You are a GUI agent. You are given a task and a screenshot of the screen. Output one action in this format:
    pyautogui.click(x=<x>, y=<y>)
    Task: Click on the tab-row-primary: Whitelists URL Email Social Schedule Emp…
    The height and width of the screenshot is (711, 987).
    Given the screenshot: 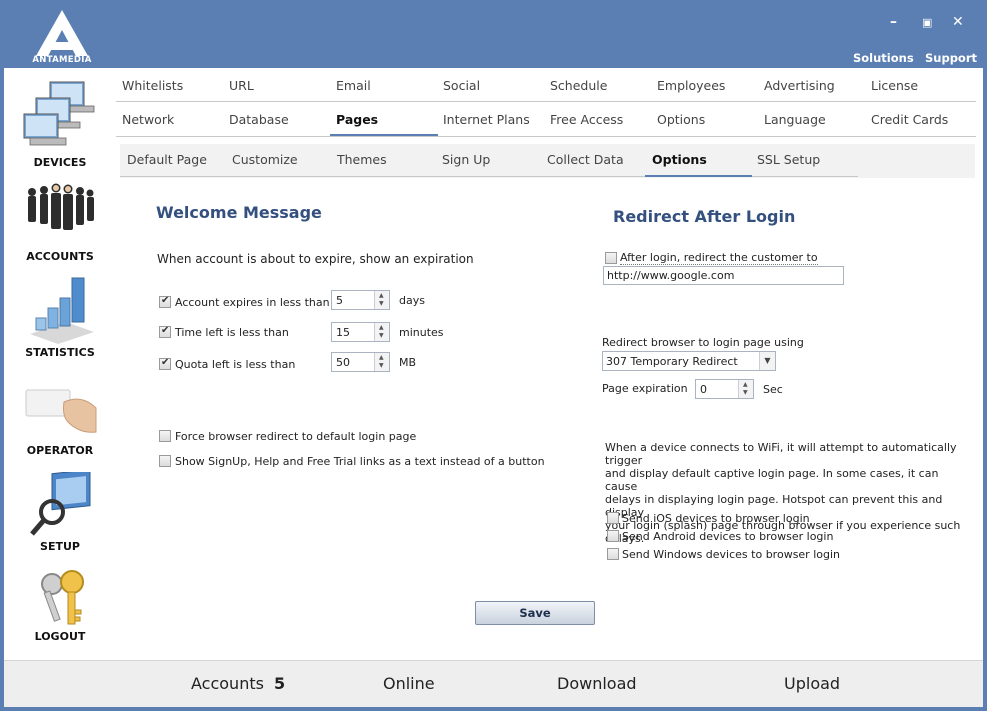 What is the action you would take?
    pyautogui.click(x=546, y=85)
    